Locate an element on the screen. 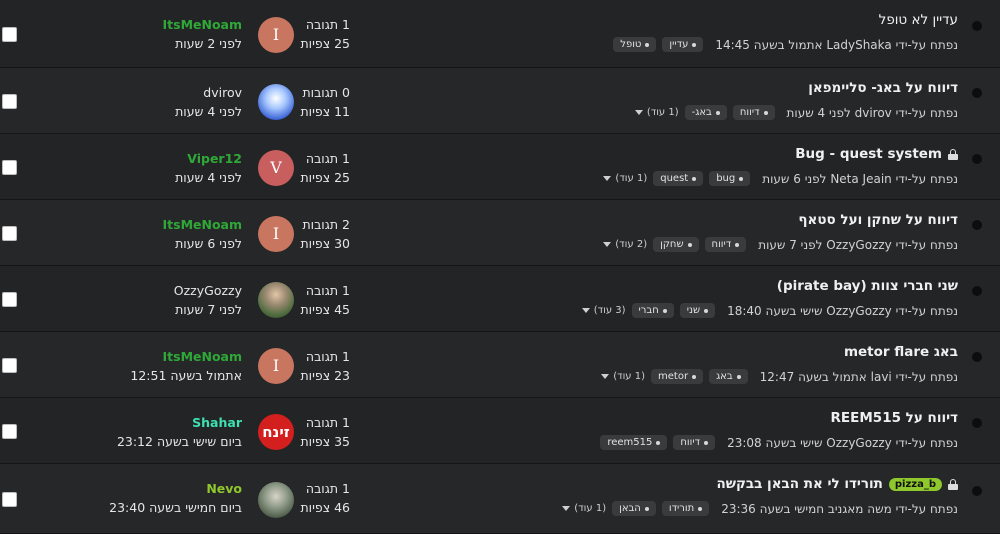 This screenshot has height=534, width=1000. topic-title-container: באג metor flare is located at coordinates (901, 352).